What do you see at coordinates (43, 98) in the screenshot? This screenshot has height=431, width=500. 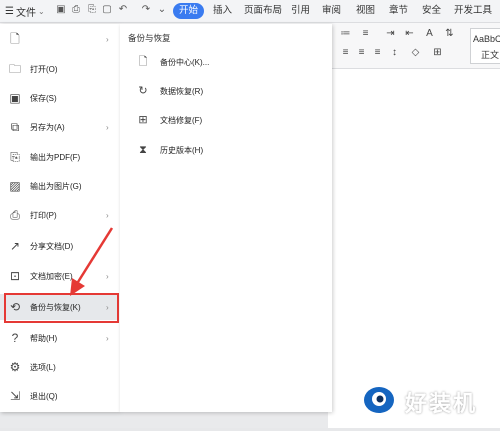 I see `menu-item-label: 保存(S)` at bounding box center [43, 98].